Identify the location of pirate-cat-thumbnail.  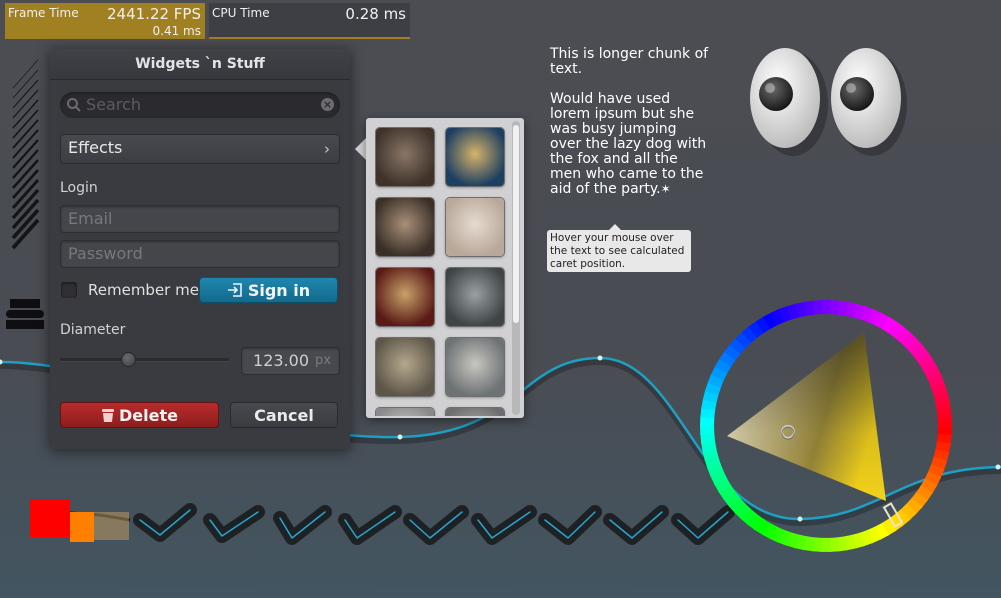
(405, 297).